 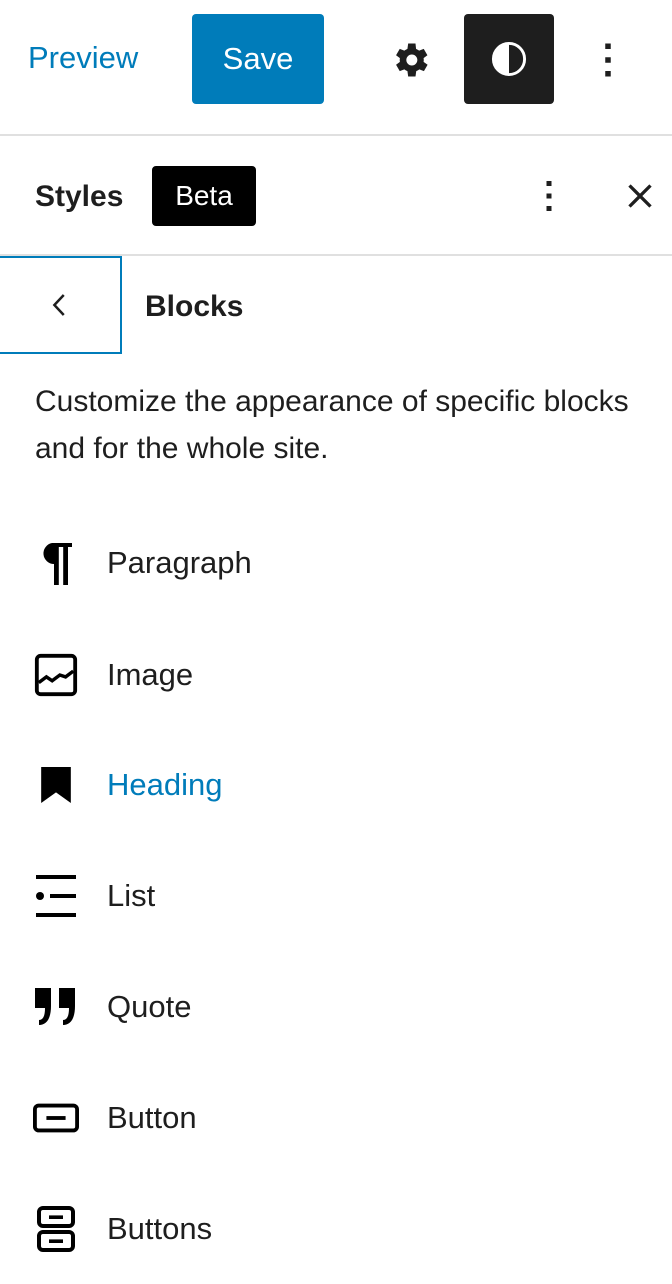 What do you see at coordinates (79, 196) in the screenshot?
I see `panel-title: Styles` at bounding box center [79, 196].